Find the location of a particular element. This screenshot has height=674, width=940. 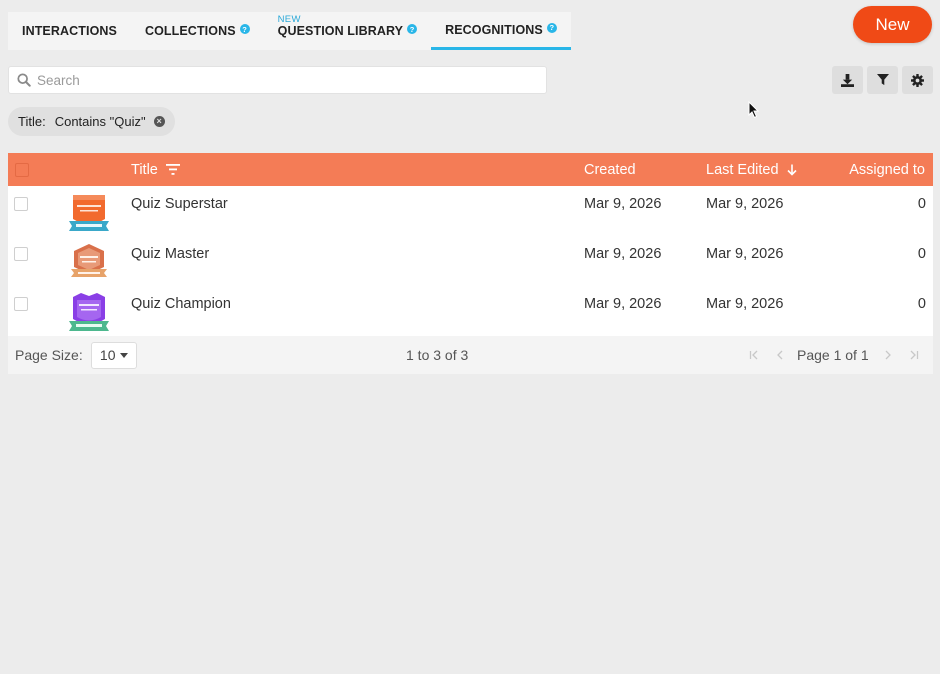

page-size-value: 10 is located at coordinates (107, 355).